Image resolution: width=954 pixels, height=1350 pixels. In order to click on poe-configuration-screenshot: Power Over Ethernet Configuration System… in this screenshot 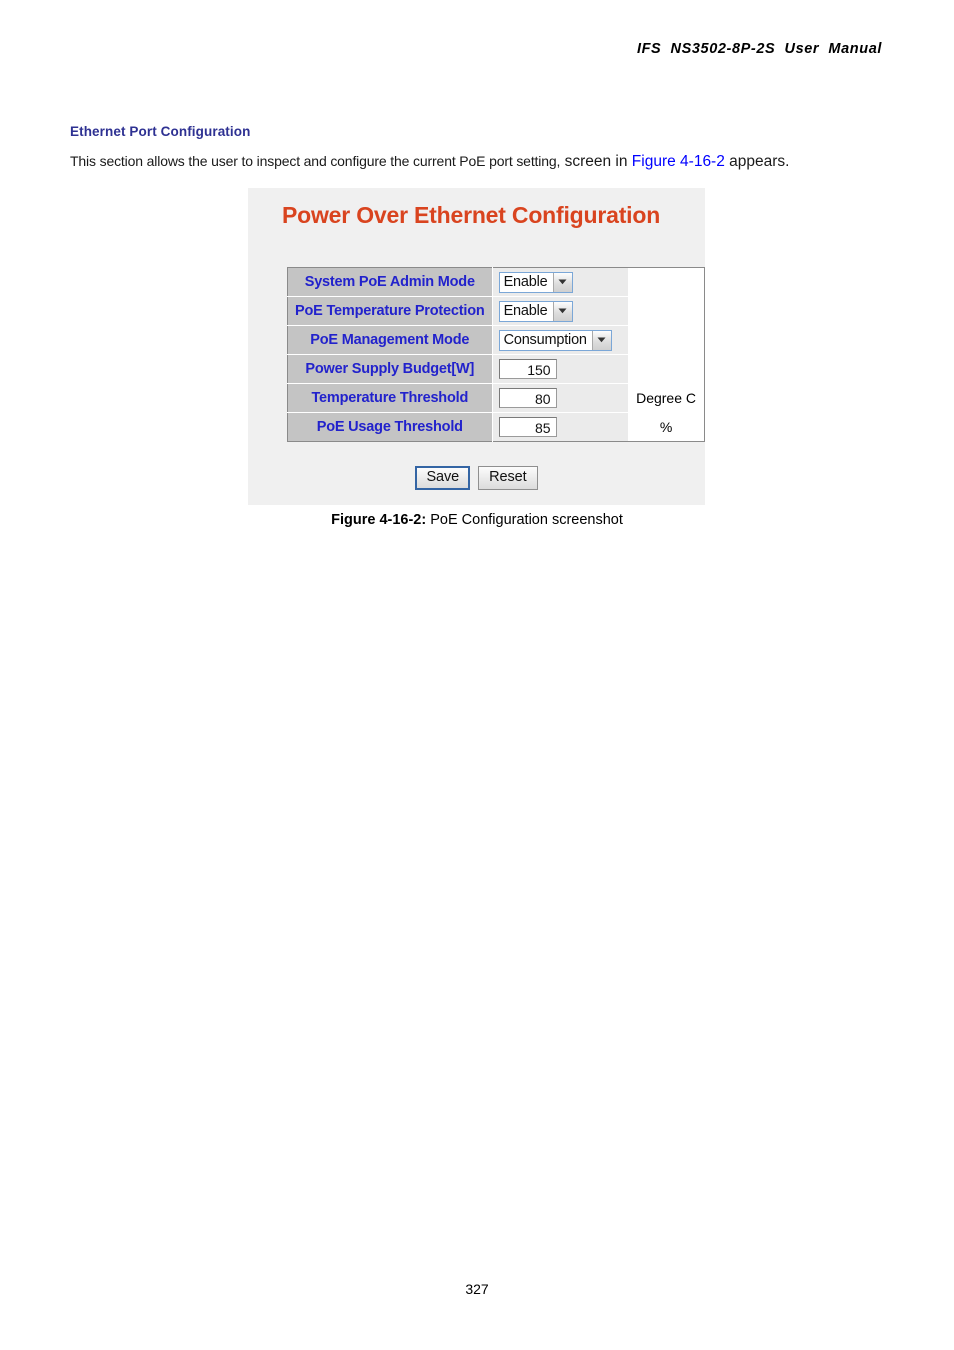, I will do `click(476, 346)`.